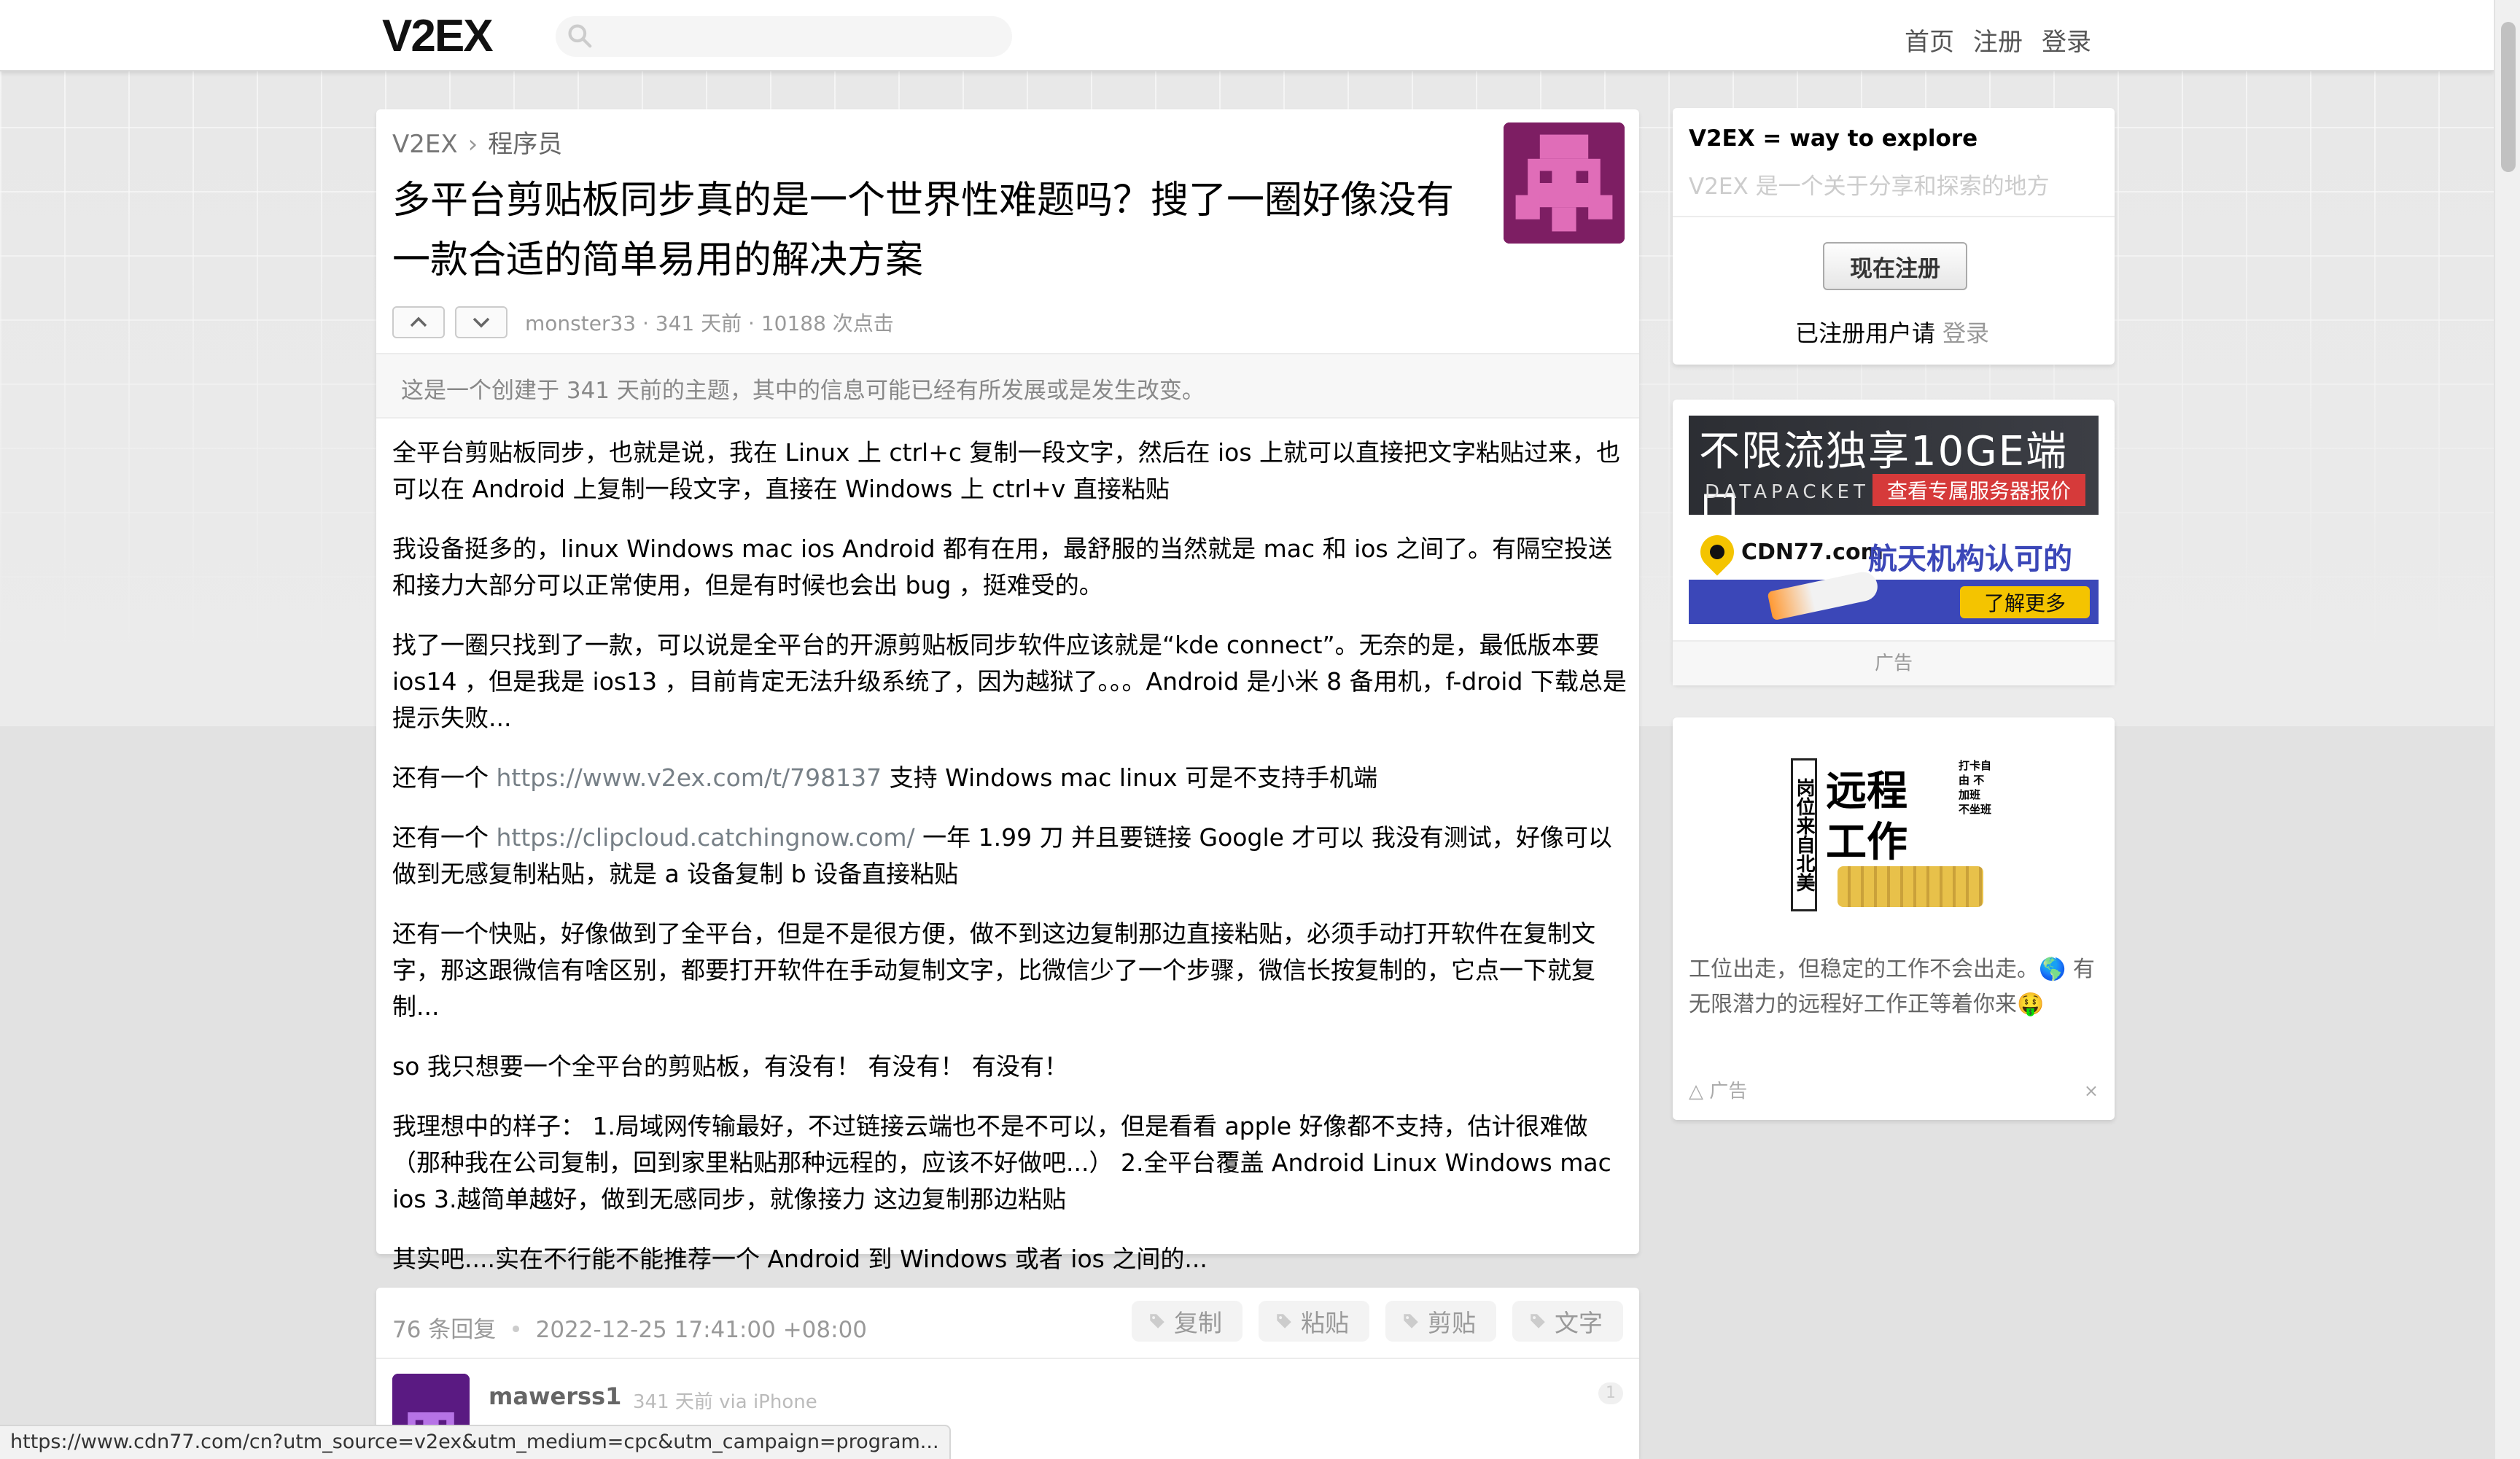 This screenshot has height=1459, width=2520. I want to click on breadcrumb-node: 程序员, so click(525, 144).